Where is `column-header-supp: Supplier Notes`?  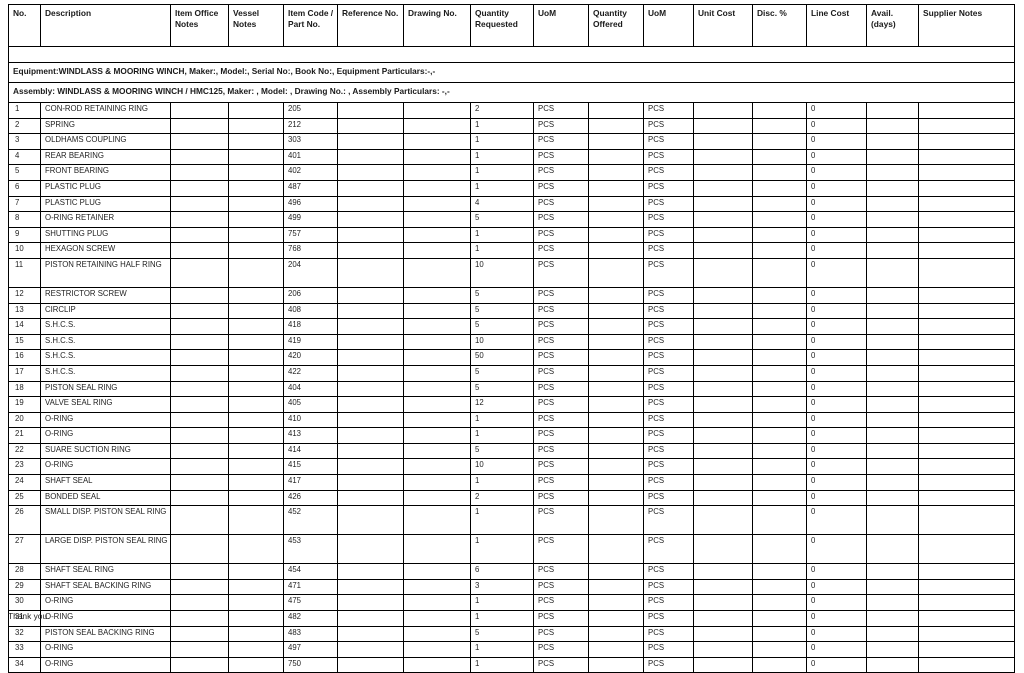
column-header-supp: Supplier Notes is located at coordinates (966, 25).